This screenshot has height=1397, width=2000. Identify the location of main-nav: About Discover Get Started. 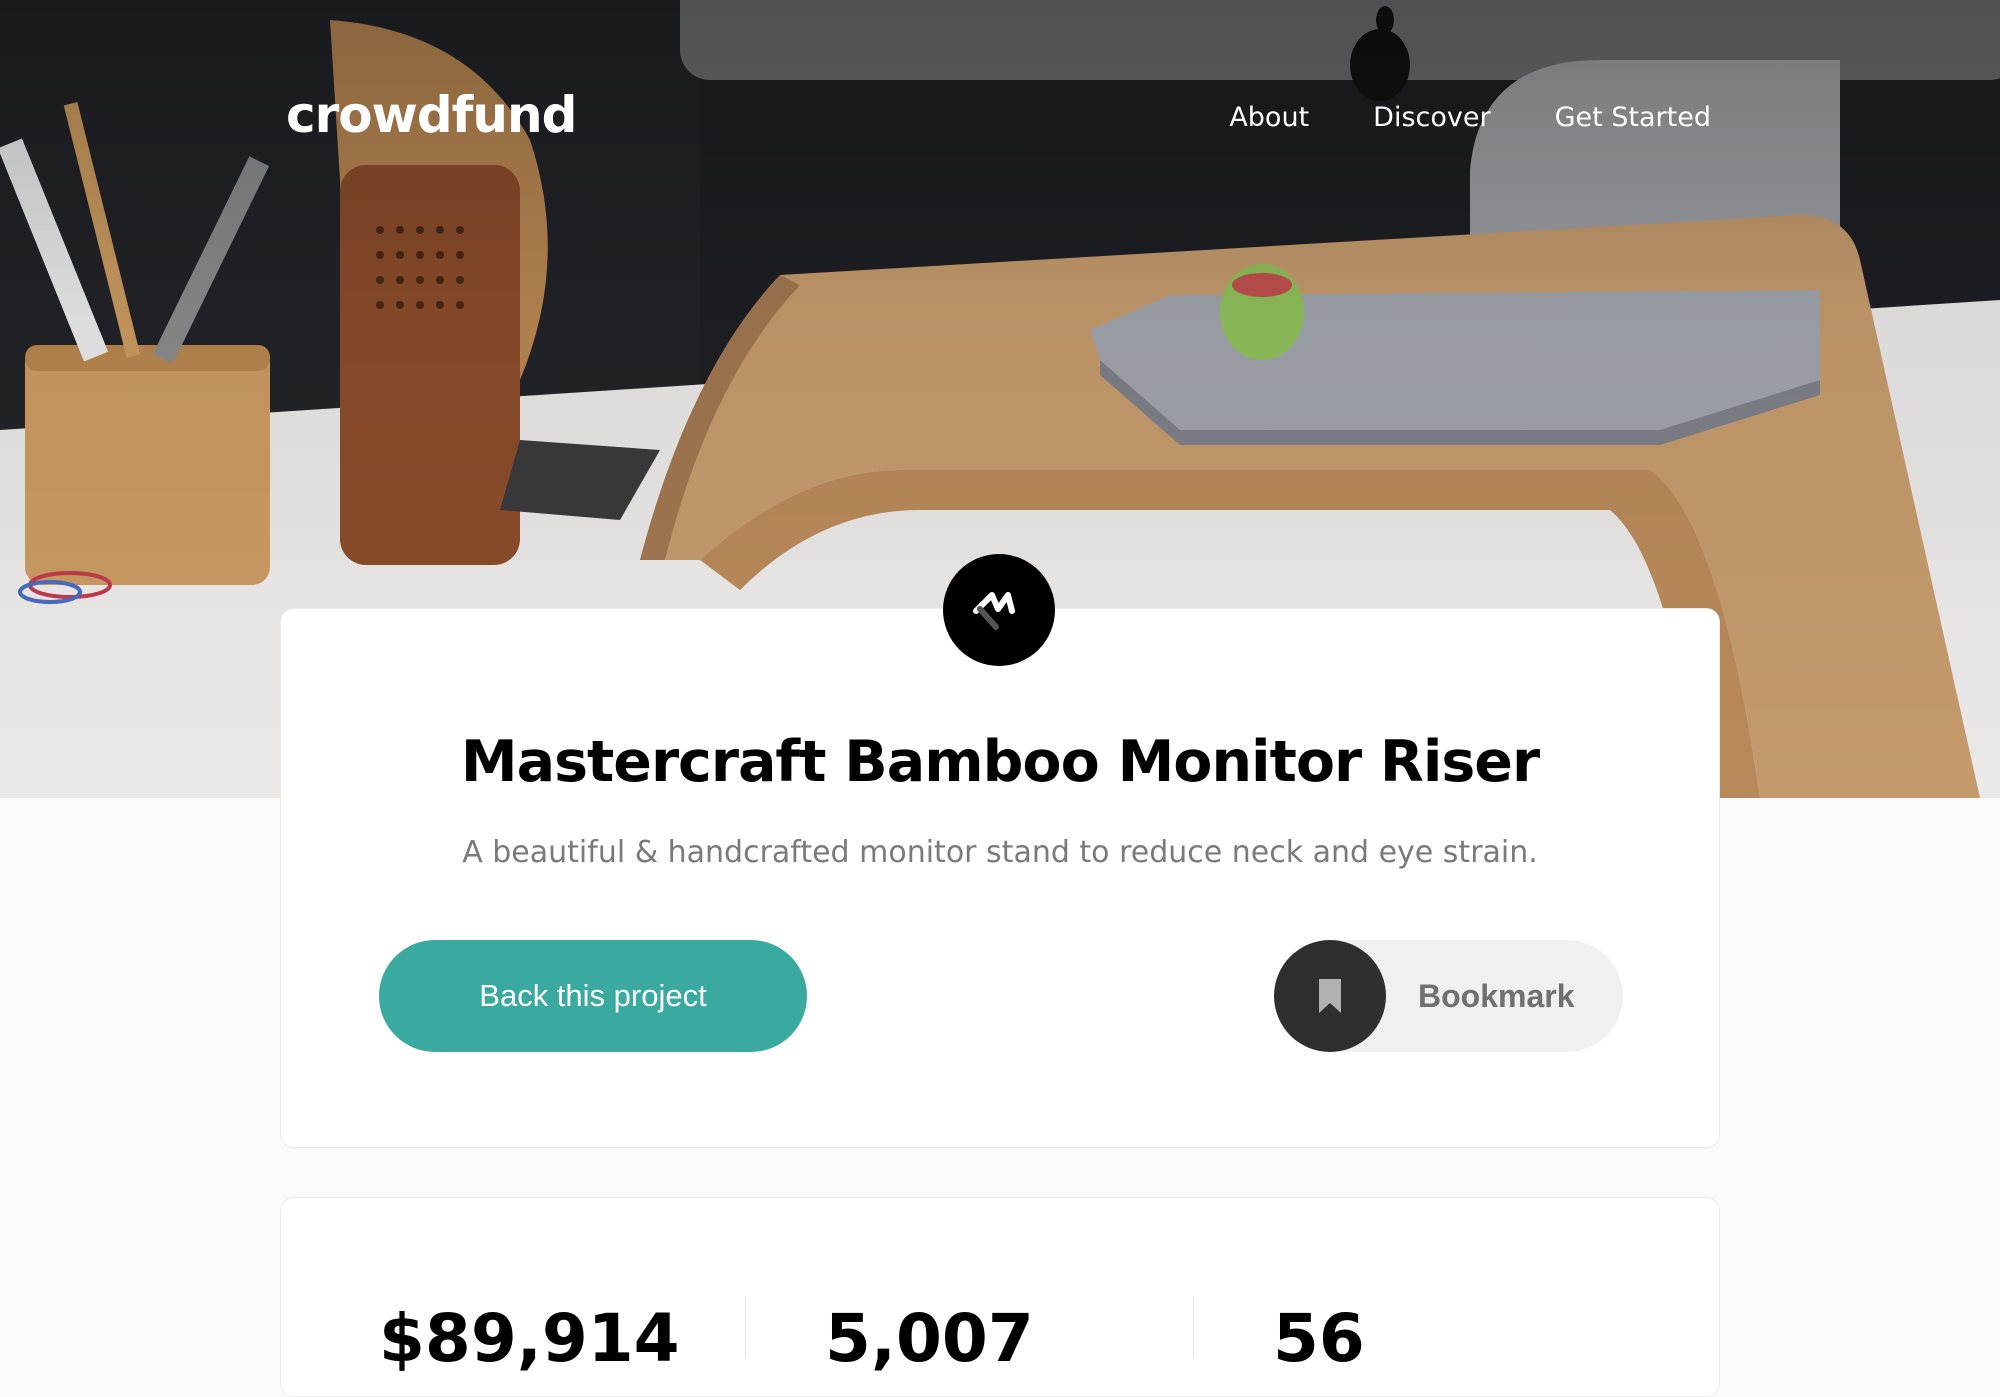
(1470, 117).